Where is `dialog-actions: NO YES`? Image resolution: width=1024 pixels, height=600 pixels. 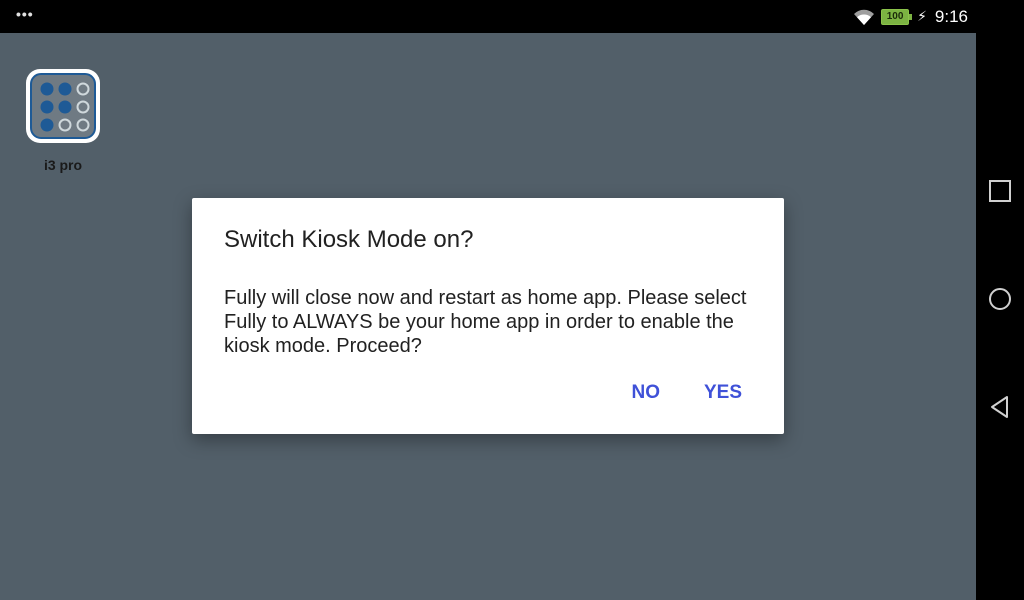 dialog-actions: NO YES is located at coordinates (686, 393).